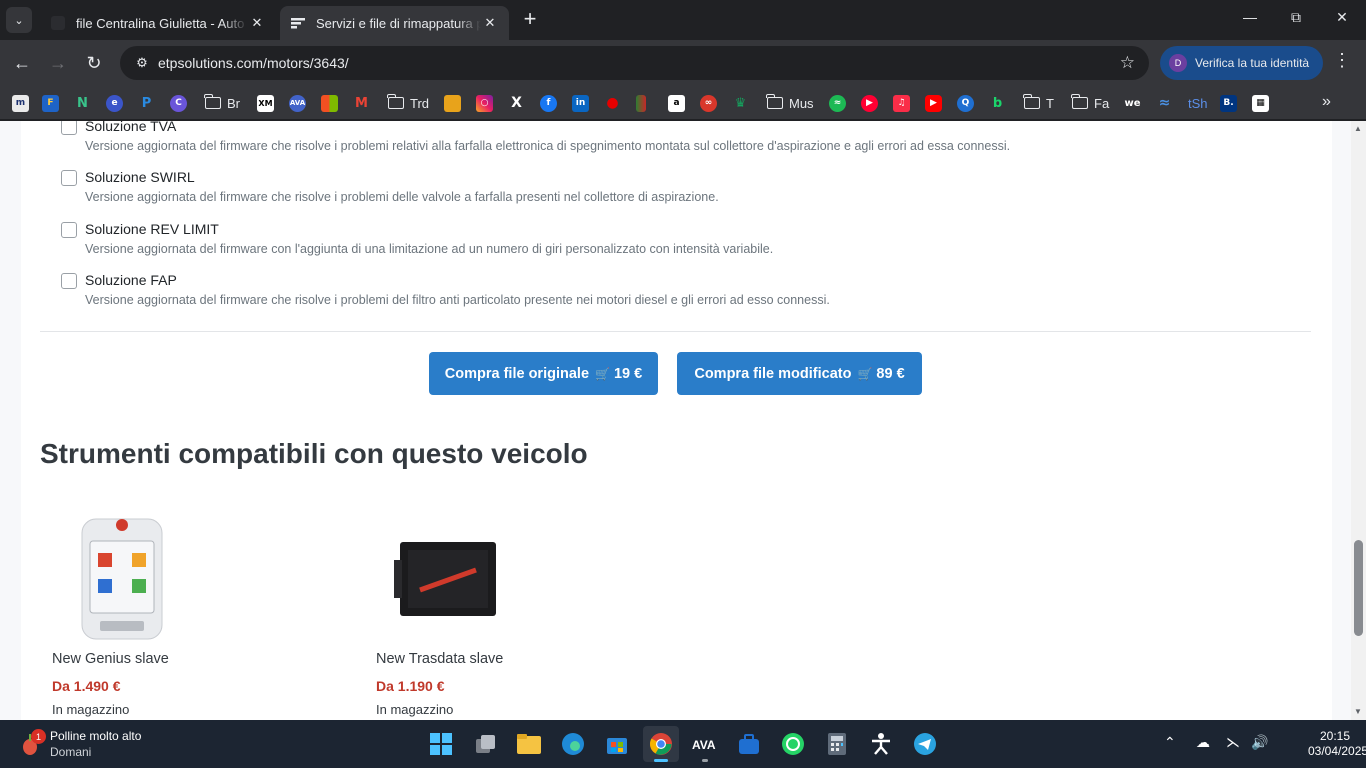 The image size is (1366, 768). Describe the element at coordinates (1250, 17) in the screenshot. I see `minimize-icon: —` at that location.